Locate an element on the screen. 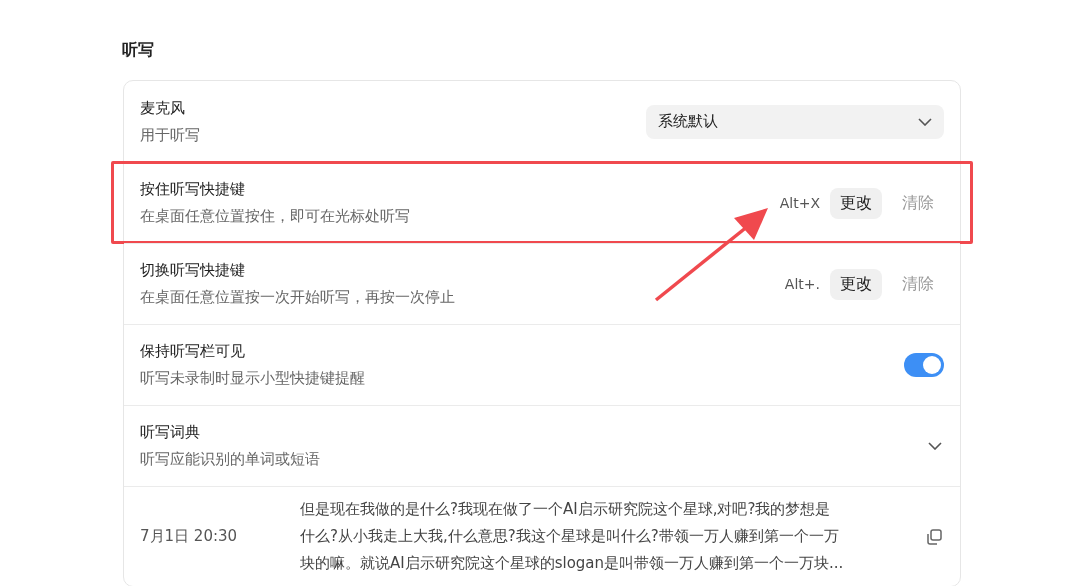 This screenshot has height=586, width=1071. copy-icon is located at coordinates (934, 536).